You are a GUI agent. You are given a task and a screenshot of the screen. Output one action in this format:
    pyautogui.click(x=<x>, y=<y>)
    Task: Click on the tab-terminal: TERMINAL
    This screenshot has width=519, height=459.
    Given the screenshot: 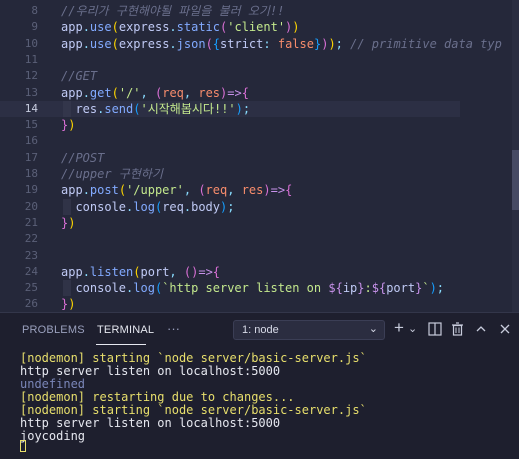 What is the action you would take?
    pyautogui.click(x=125, y=330)
    